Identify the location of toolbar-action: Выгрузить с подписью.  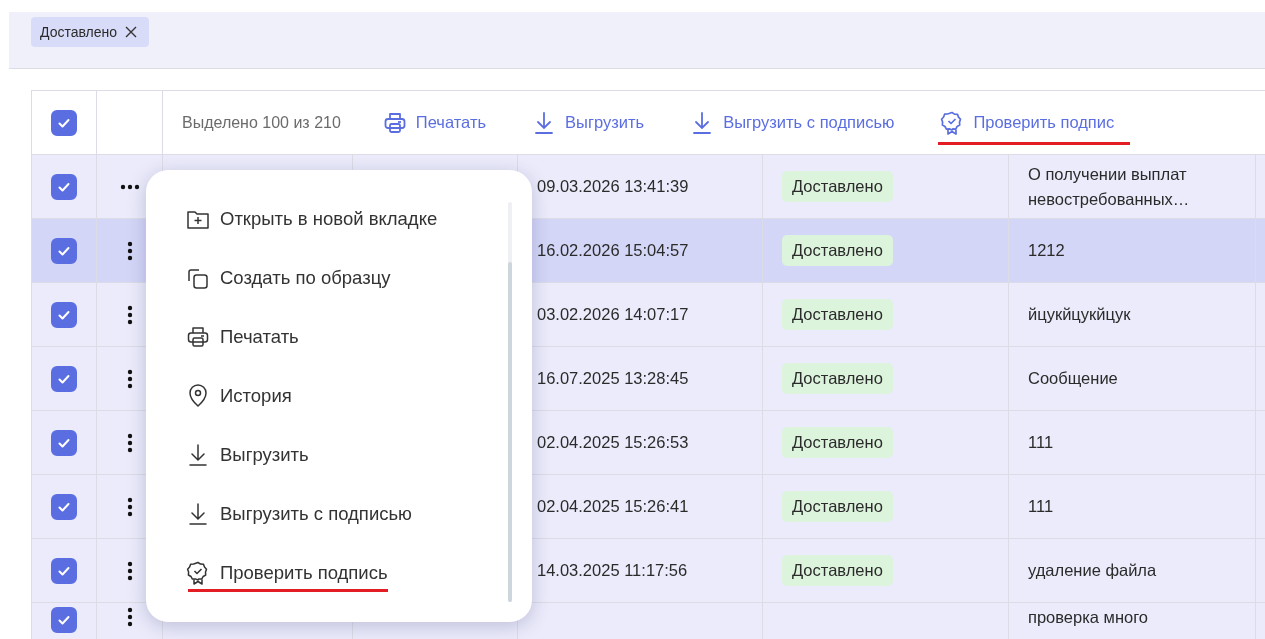
(792, 122).